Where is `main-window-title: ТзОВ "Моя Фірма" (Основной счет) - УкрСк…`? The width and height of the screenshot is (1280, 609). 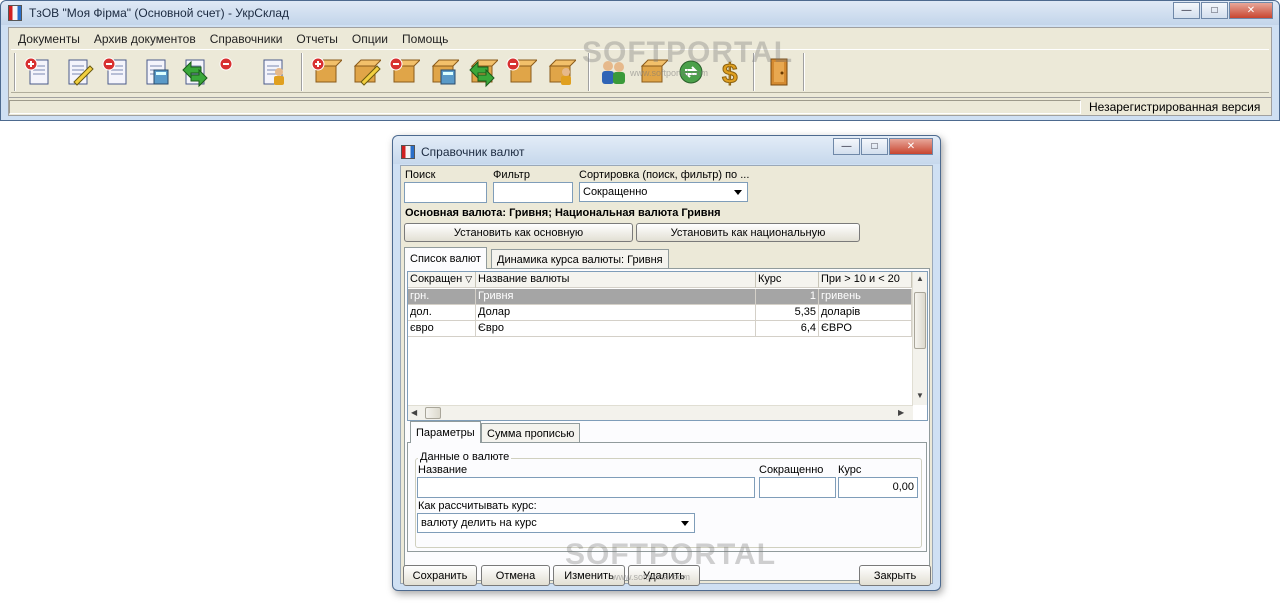 main-window-title: ТзОВ "Моя Фірма" (Основной счет) - УкрСк… is located at coordinates (159, 13).